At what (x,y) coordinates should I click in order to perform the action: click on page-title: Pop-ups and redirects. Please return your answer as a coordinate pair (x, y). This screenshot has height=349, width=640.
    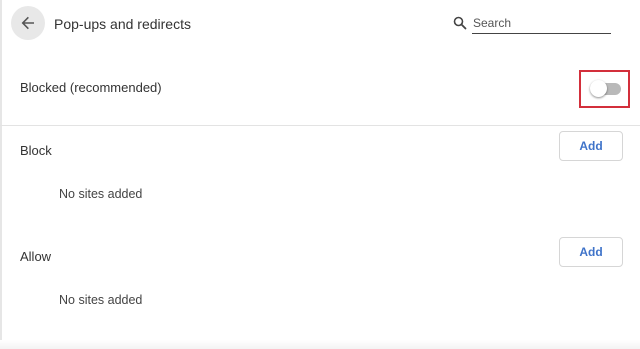
    Looking at the image, I should click on (122, 24).